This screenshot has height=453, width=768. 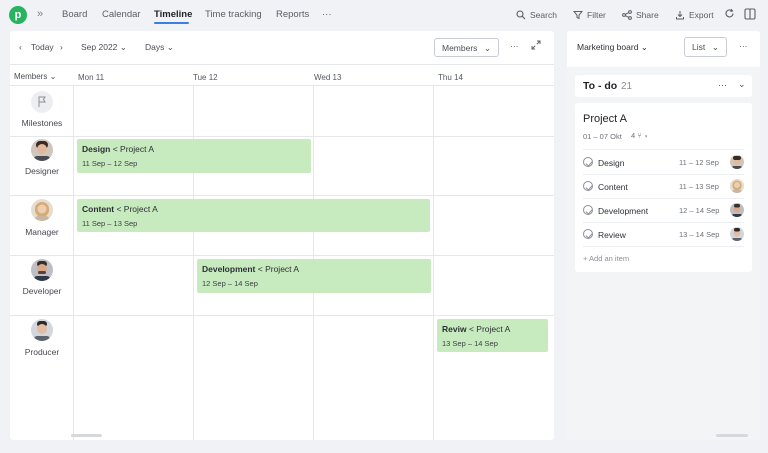 What do you see at coordinates (18, 15) in the screenshot?
I see `app-logo: p` at bounding box center [18, 15].